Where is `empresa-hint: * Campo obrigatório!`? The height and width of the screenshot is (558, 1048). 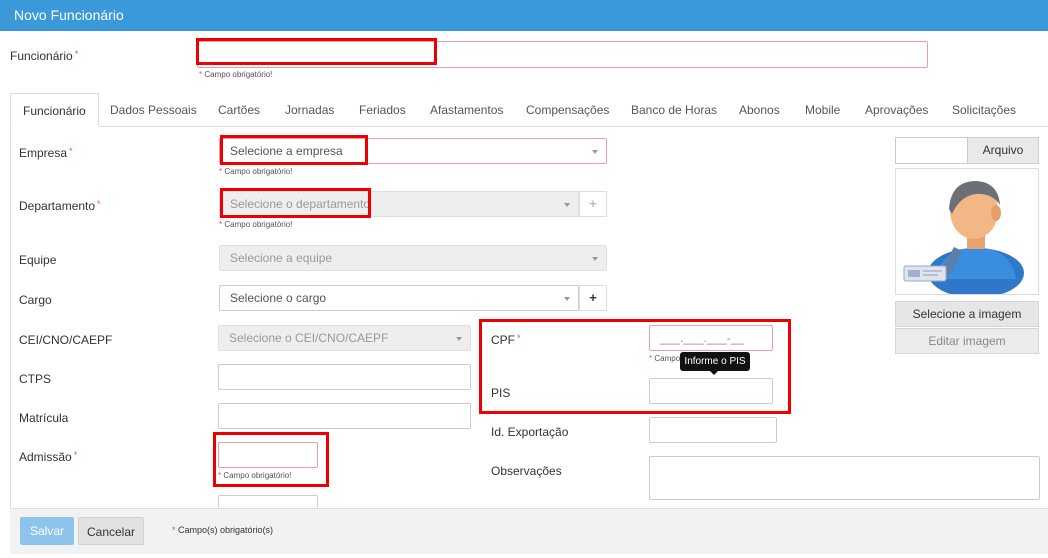 empresa-hint: * Campo obrigatório! is located at coordinates (256, 171).